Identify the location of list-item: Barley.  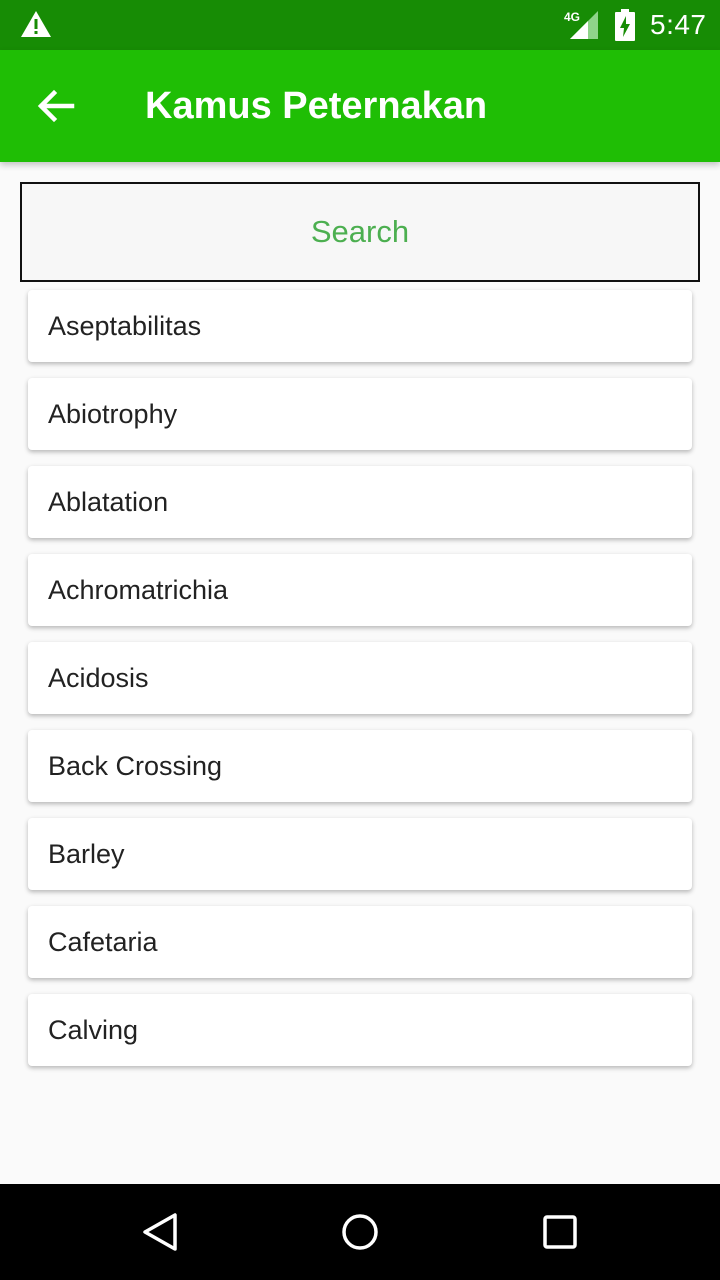
(360, 854).